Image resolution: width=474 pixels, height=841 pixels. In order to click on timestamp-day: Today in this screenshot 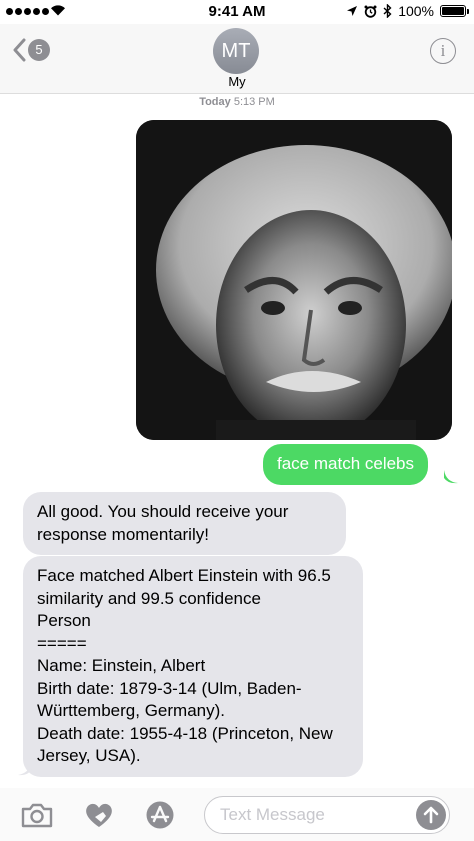, I will do `click(215, 102)`.